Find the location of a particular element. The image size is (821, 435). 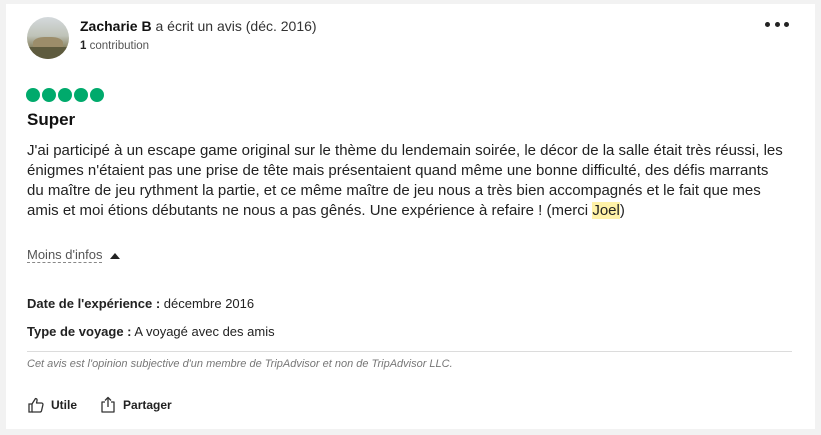

less-info-label: Moins d'infos is located at coordinates (65, 255).